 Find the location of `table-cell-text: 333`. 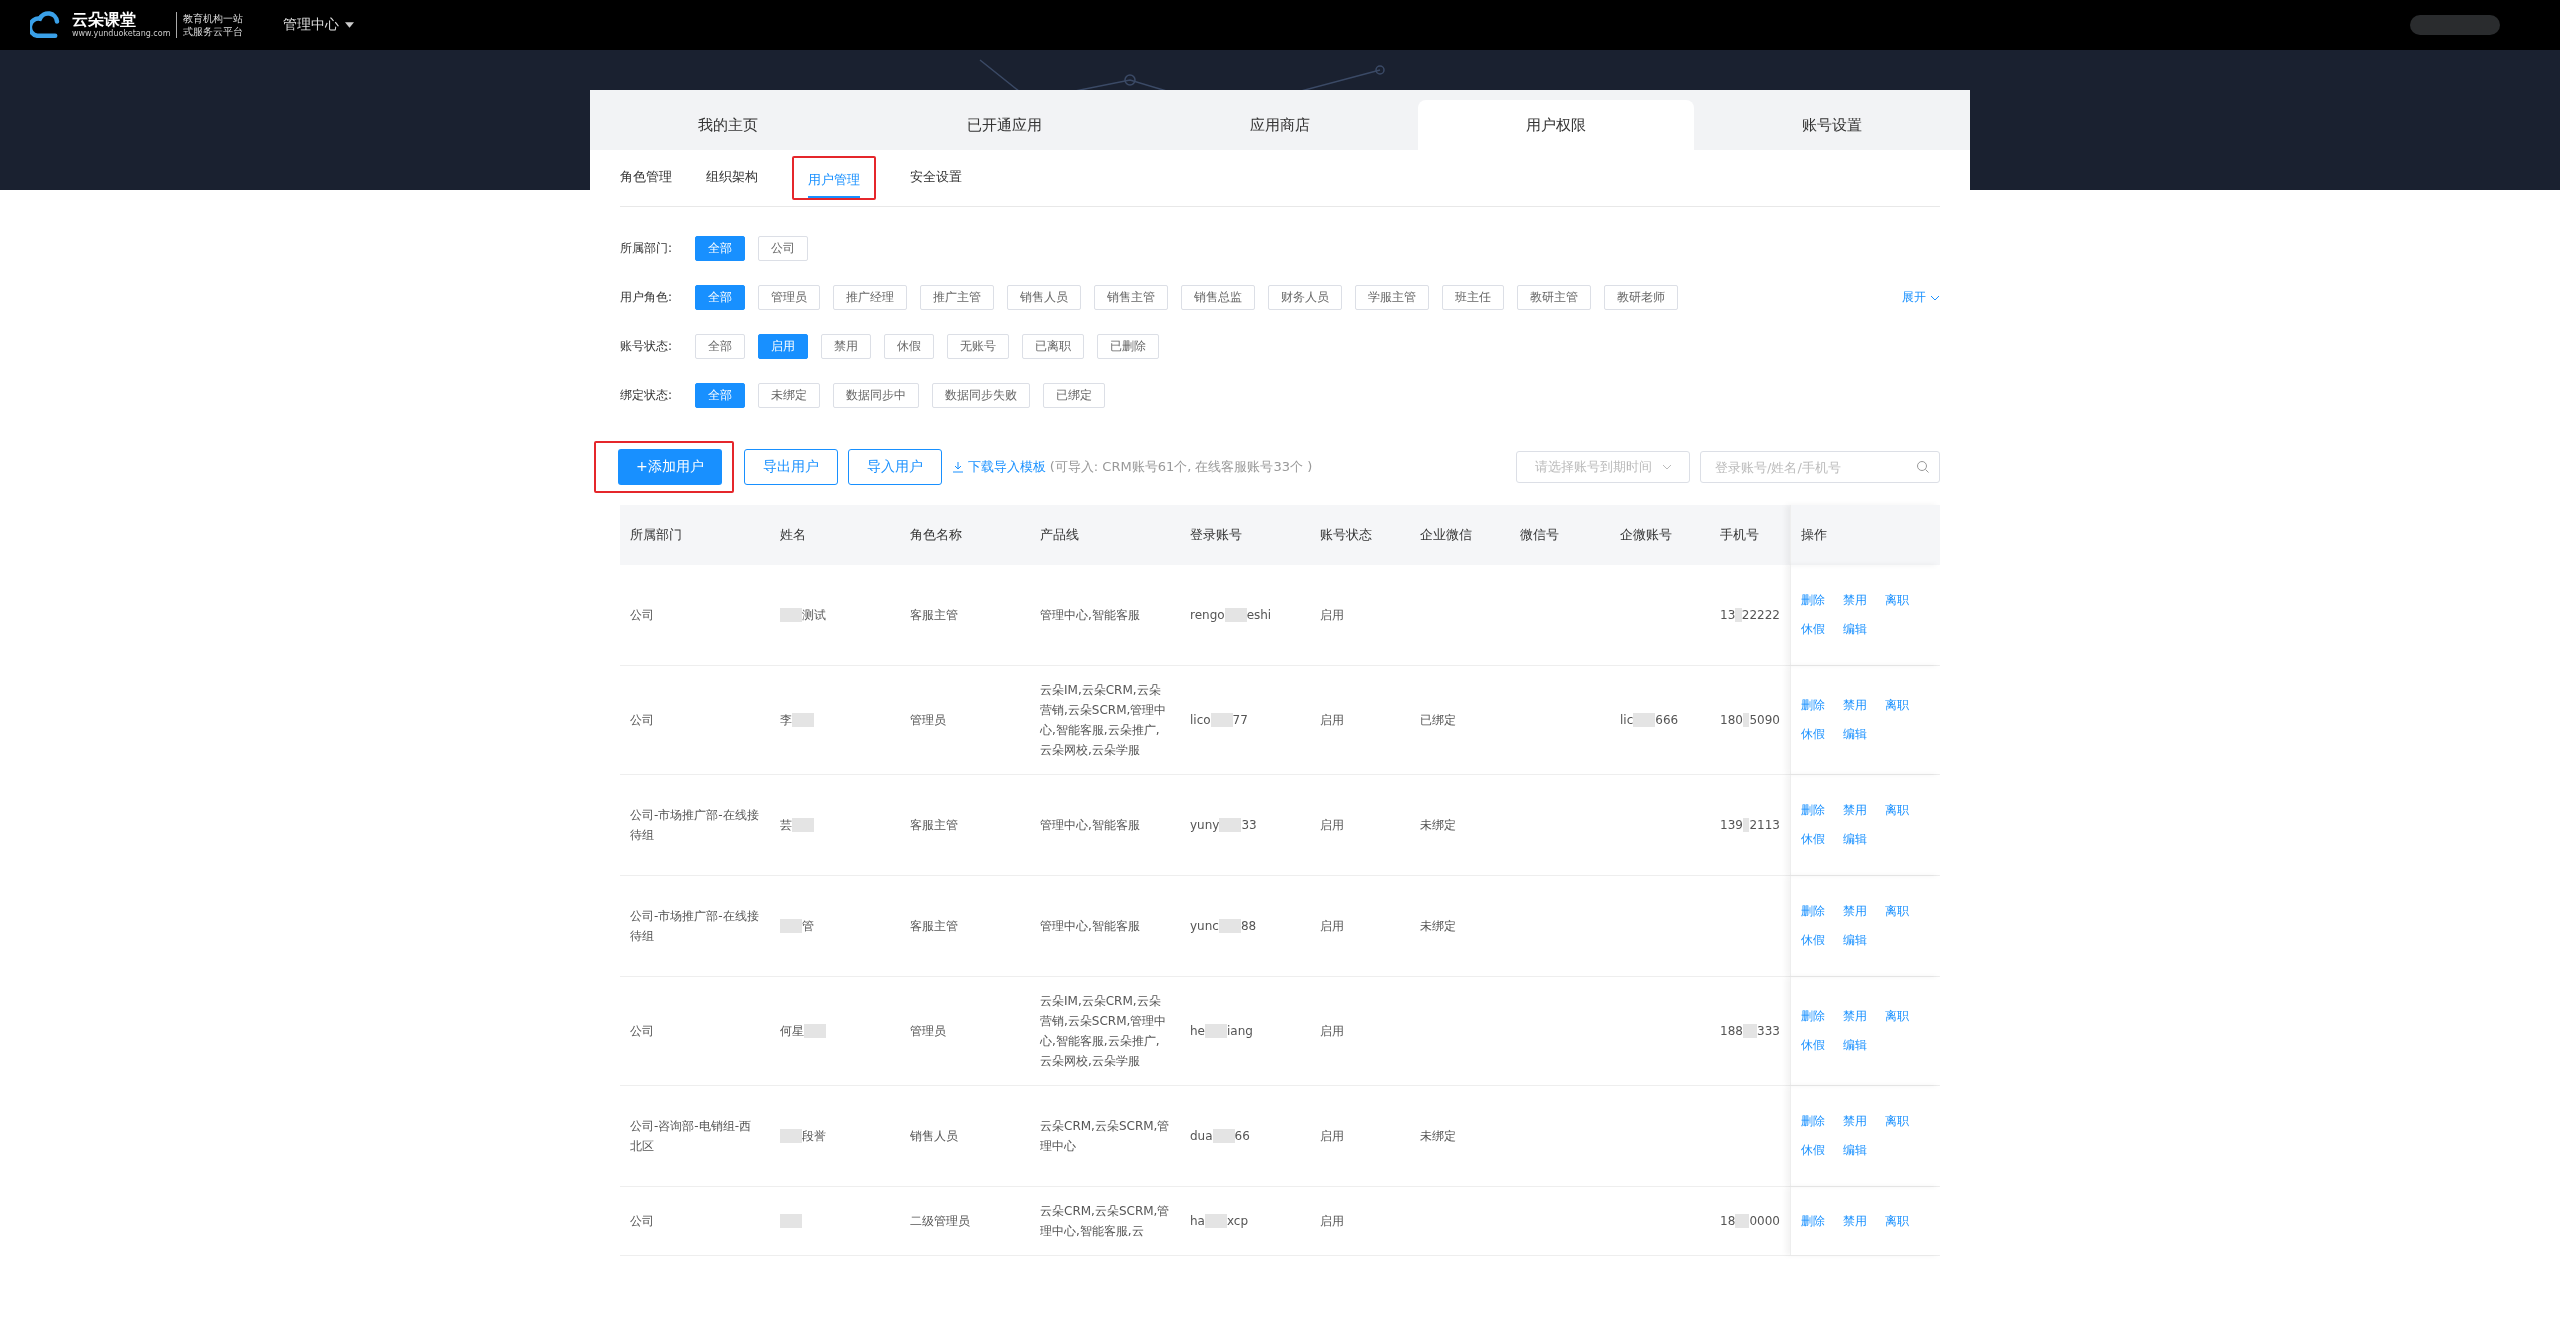

table-cell-text: 333 is located at coordinates (1768, 1031).